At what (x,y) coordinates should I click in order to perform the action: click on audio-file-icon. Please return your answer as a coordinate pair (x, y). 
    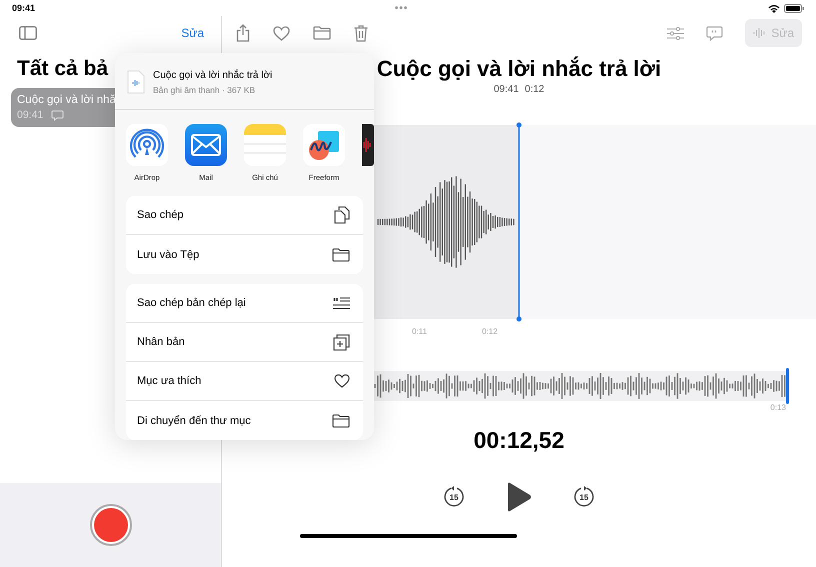
    Looking at the image, I should click on (136, 82).